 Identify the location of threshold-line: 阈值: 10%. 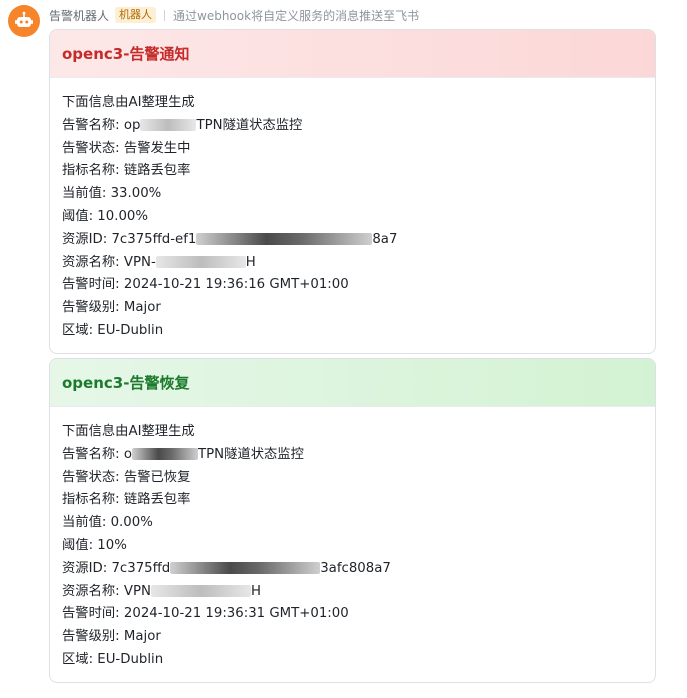
(94, 545).